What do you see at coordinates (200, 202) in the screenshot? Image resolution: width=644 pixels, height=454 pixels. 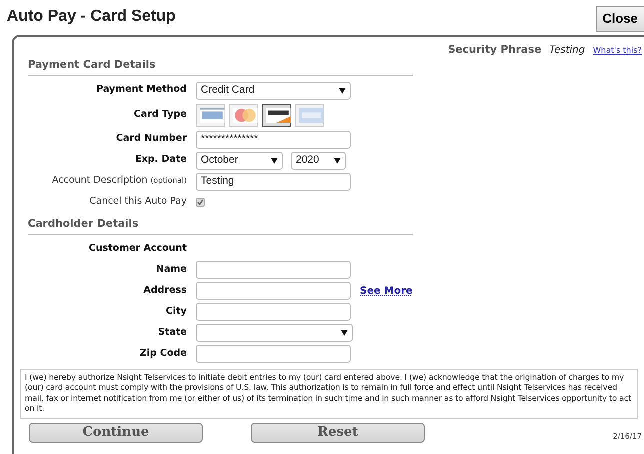 I see `checkbox` at bounding box center [200, 202].